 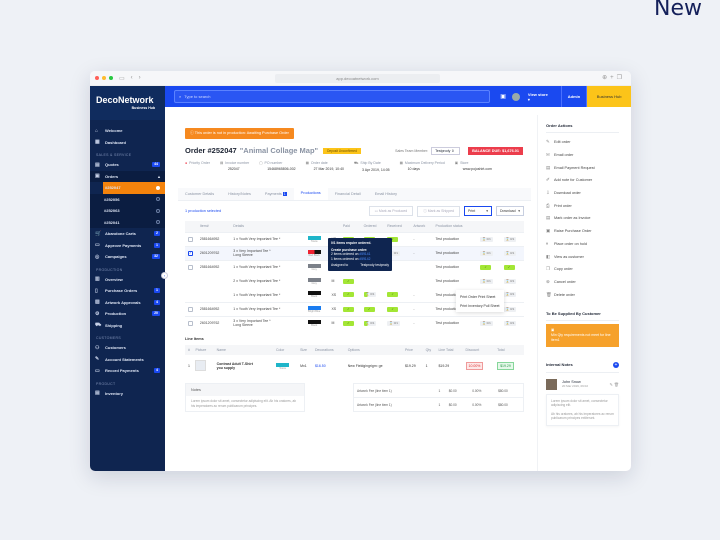 I want to click on sidebar-item-orders: ▣ Orders ▴, so click(x=127, y=176).